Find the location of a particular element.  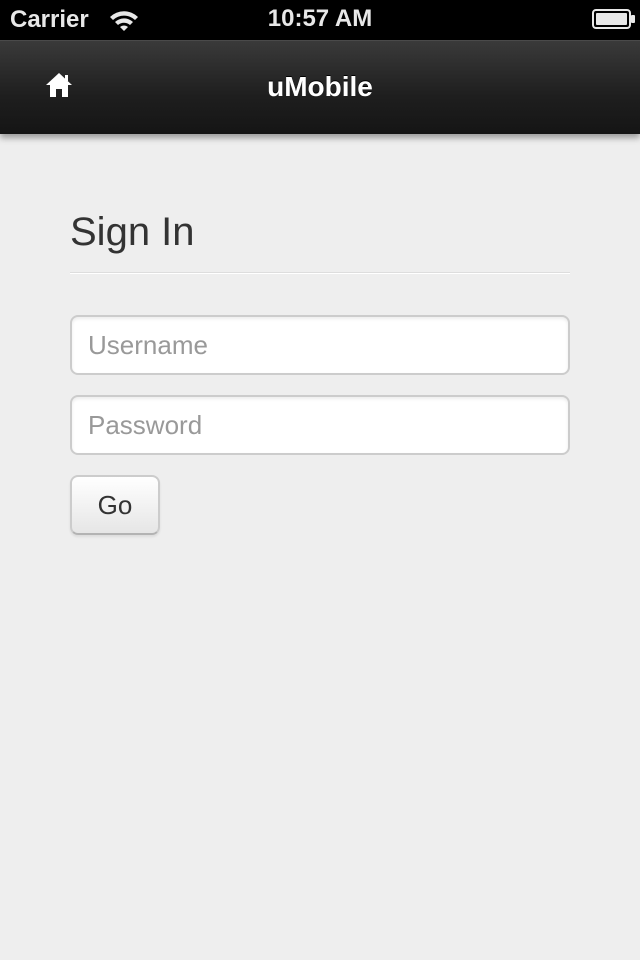

app-title: uMobile is located at coordinates (320, 86).